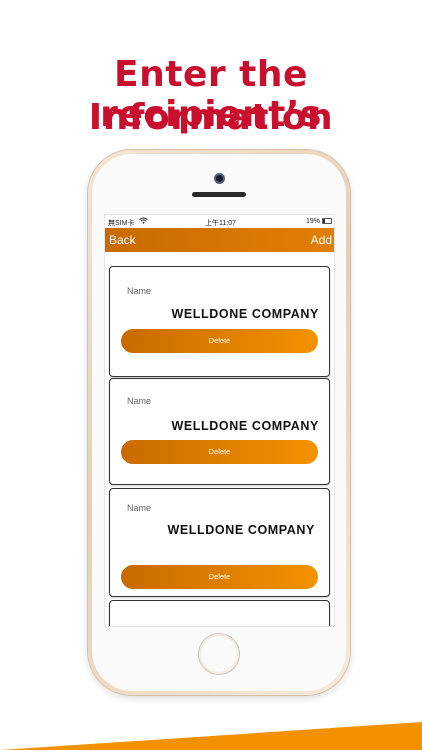 The height and width of the screenshot is (750, 422). Describe the element at coordinates (219, 178) in the screenshot. I see `front-camera-icon` at that location.